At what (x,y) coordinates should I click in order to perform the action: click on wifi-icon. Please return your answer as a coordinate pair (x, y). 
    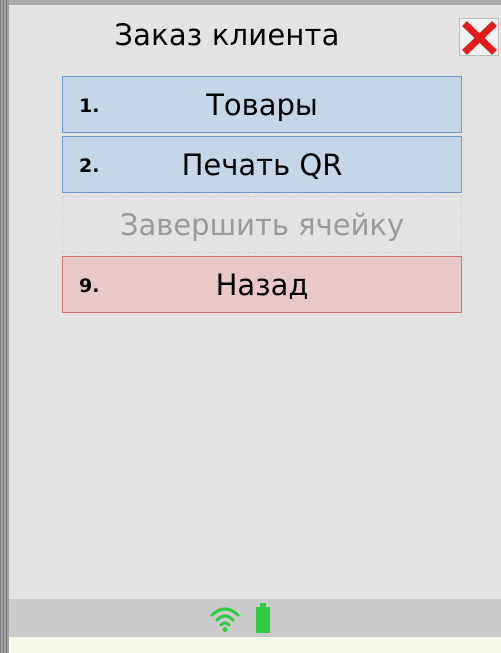
    Looking at the image, I should click on (225, 619).